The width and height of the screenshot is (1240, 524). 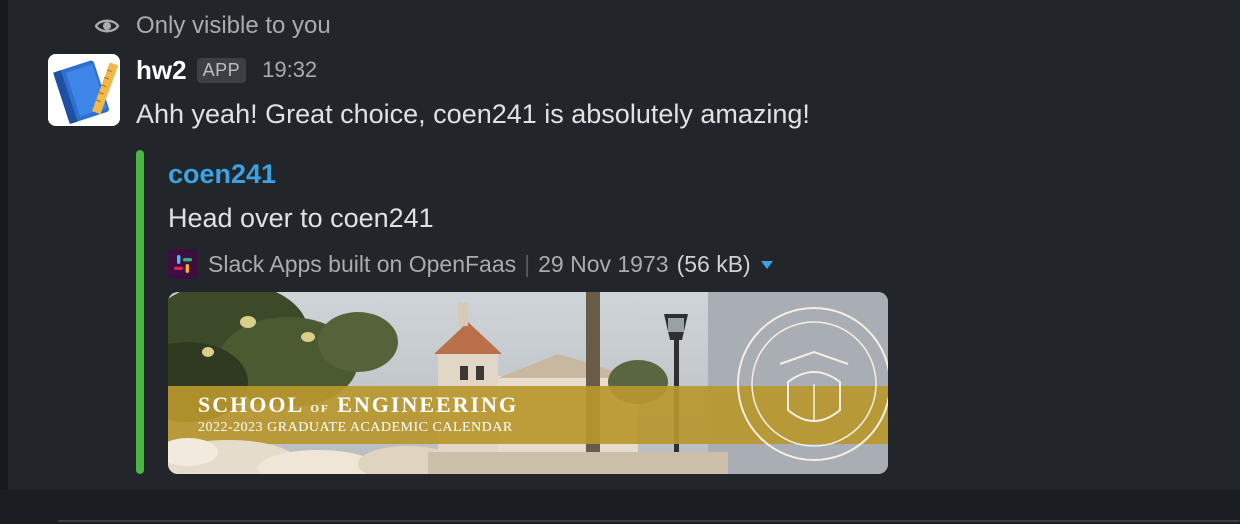 What do you see at coordinates (649, 521) in the screenshot?
I see `bottom-divider` at bounding box center [649, 521].